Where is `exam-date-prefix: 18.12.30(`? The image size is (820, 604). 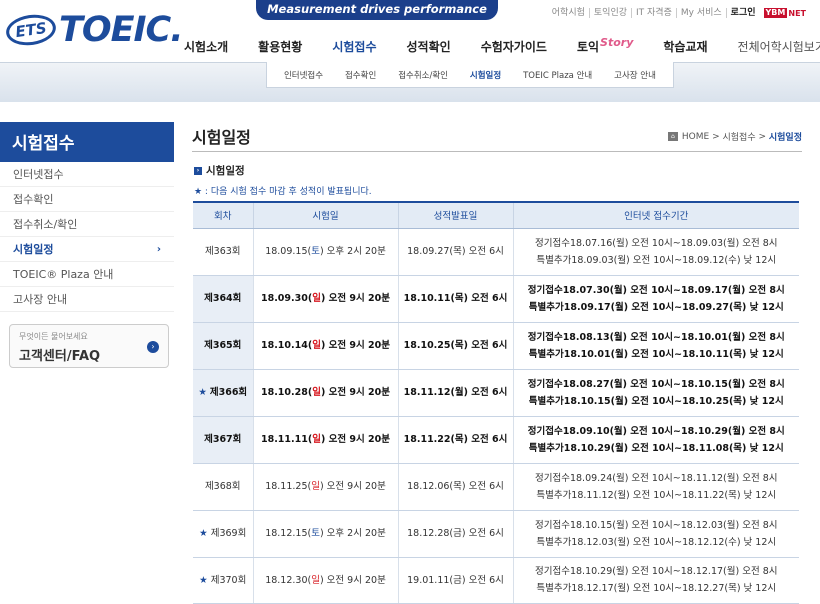
exam-date-prefix: 18.12.30( is located at coordinates (288, 580).